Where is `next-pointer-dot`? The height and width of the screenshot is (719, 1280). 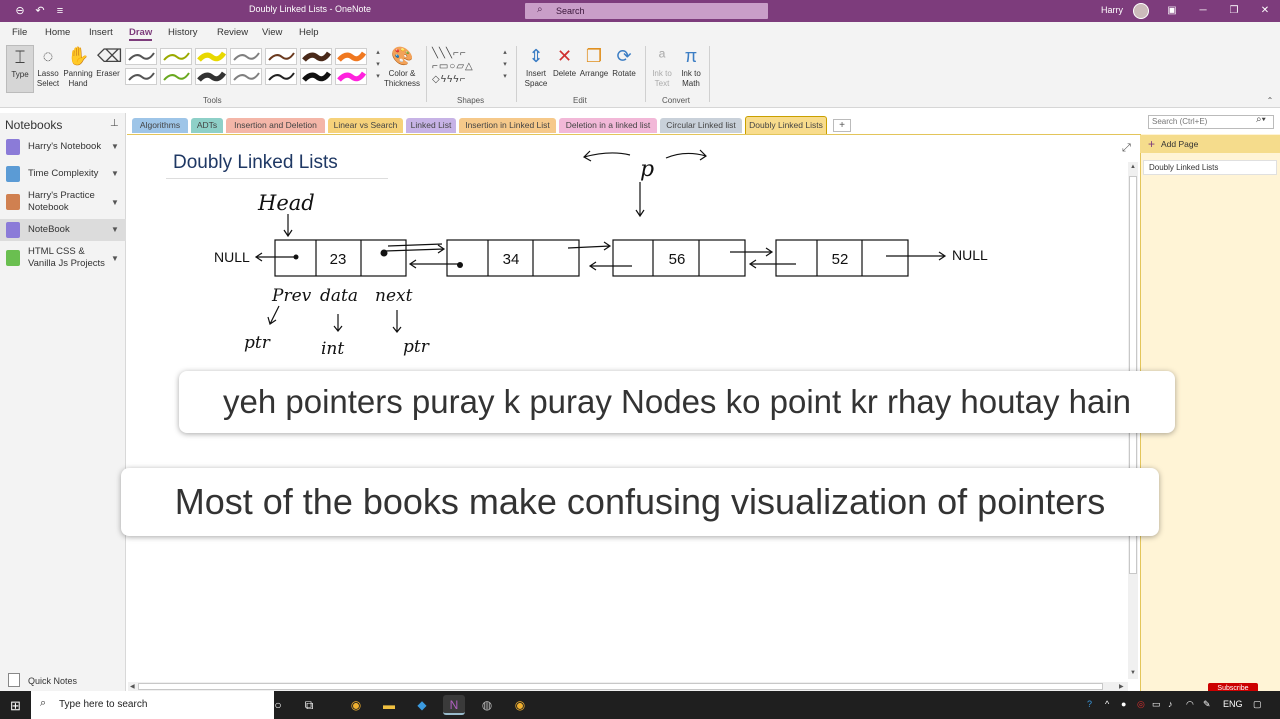 next-pointer-dot is located at coordinates (384, 253).